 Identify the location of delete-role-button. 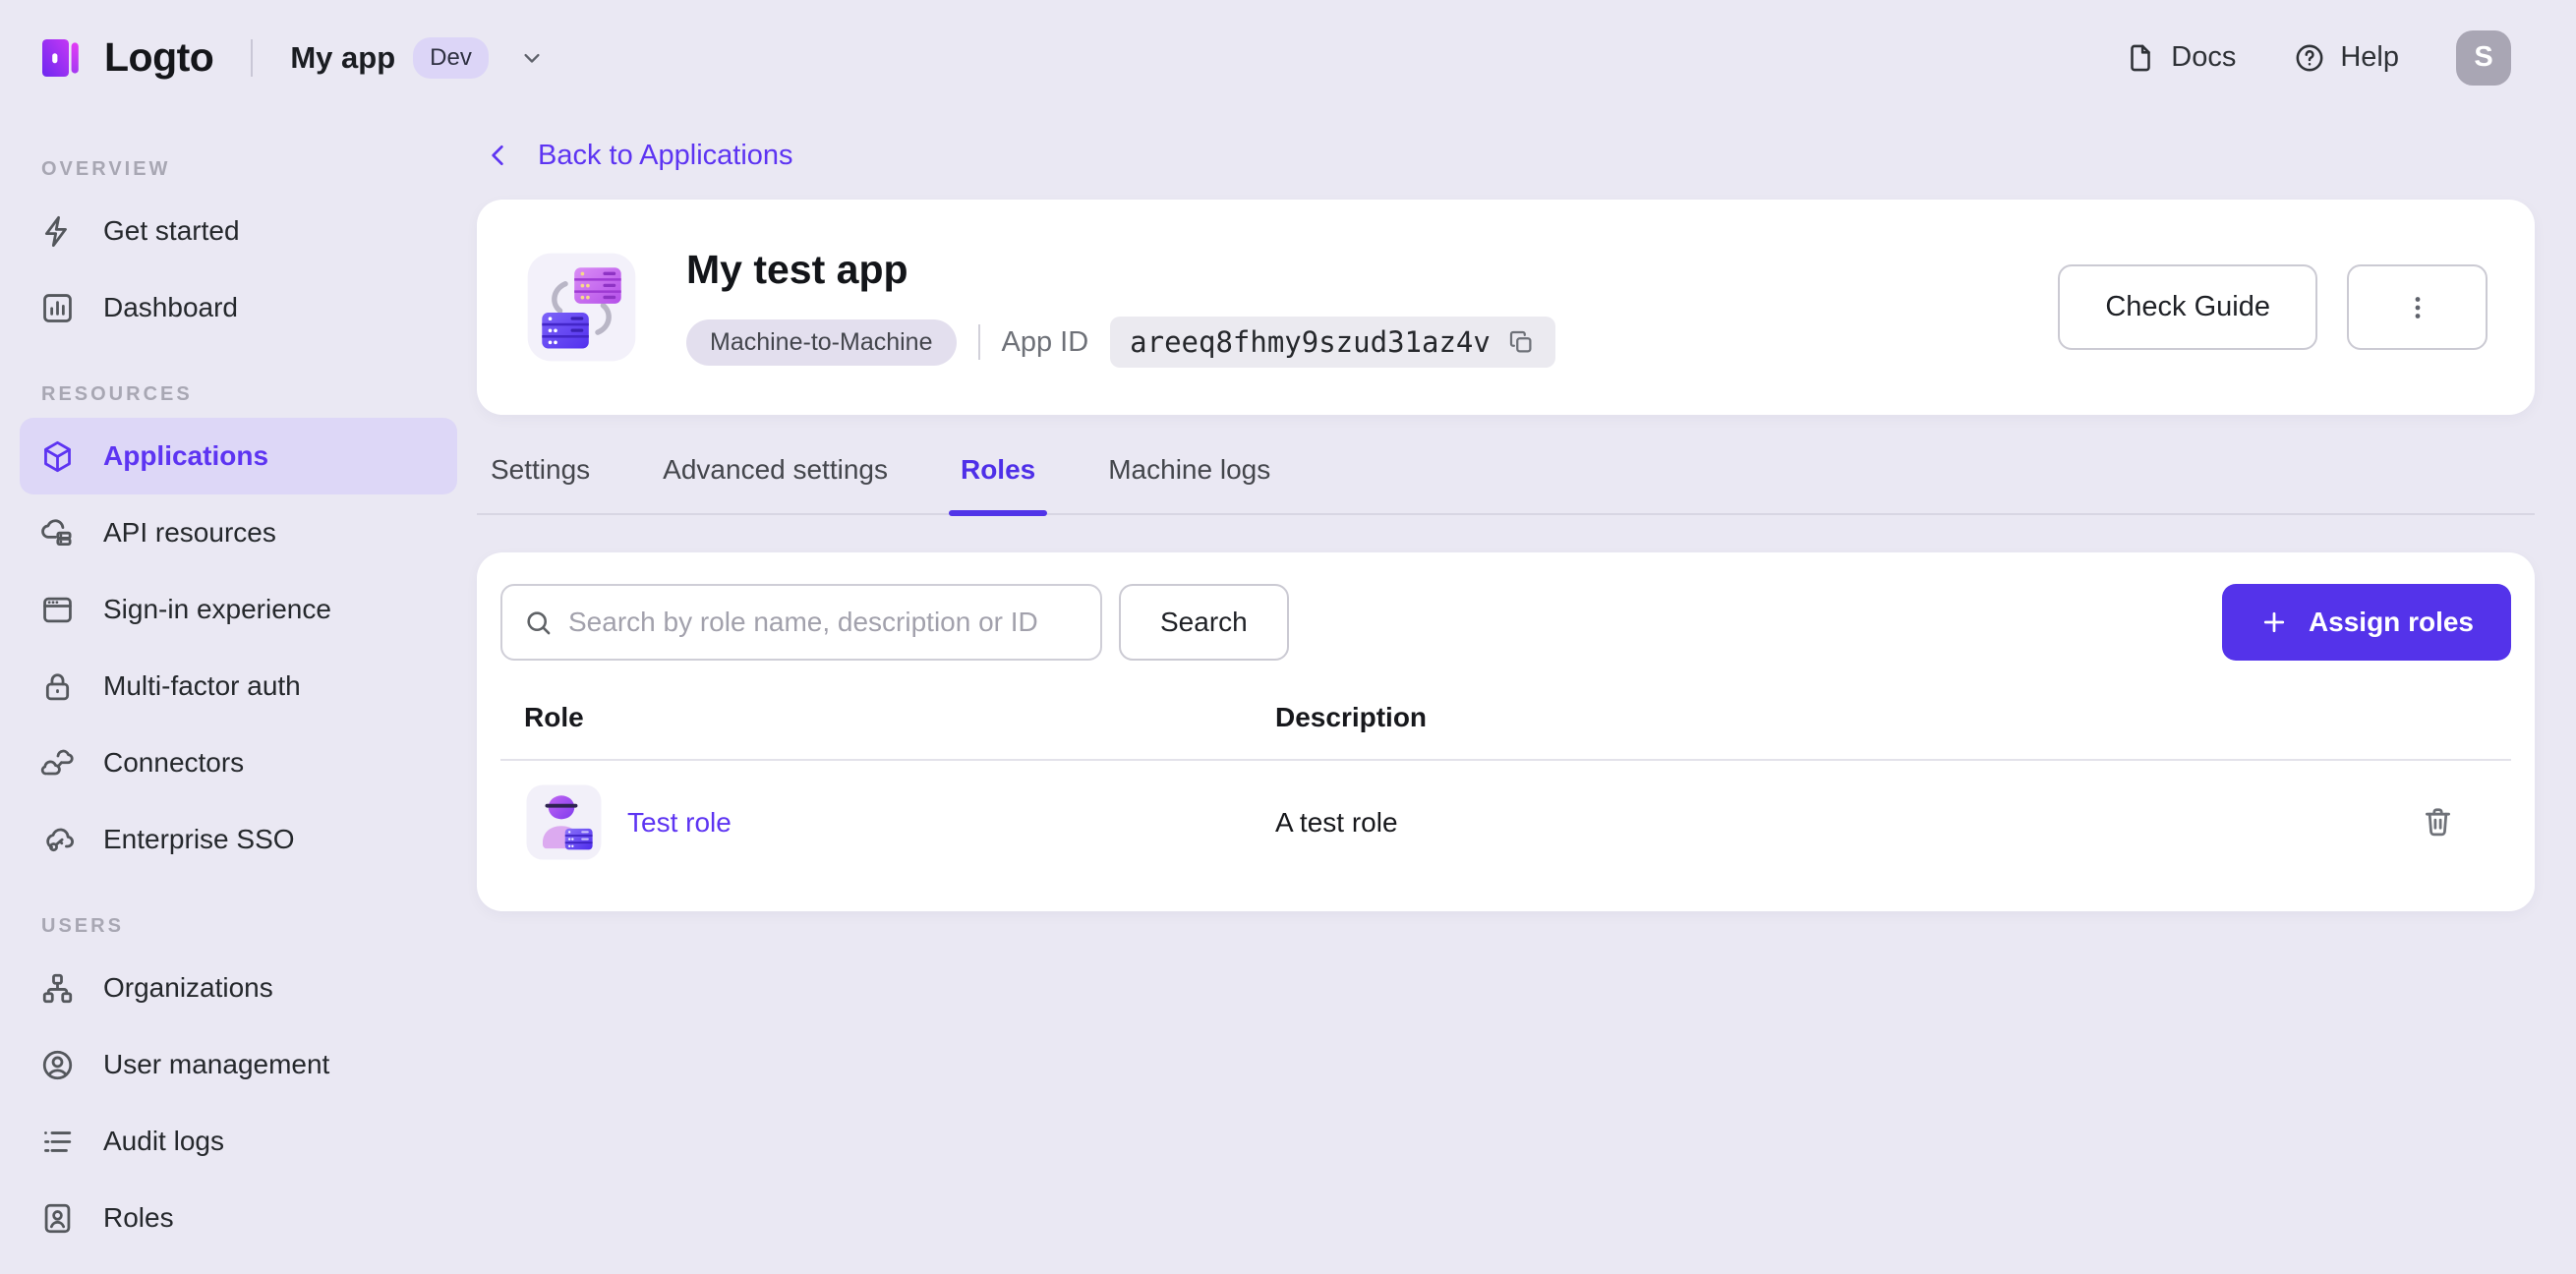
(2438, 822).